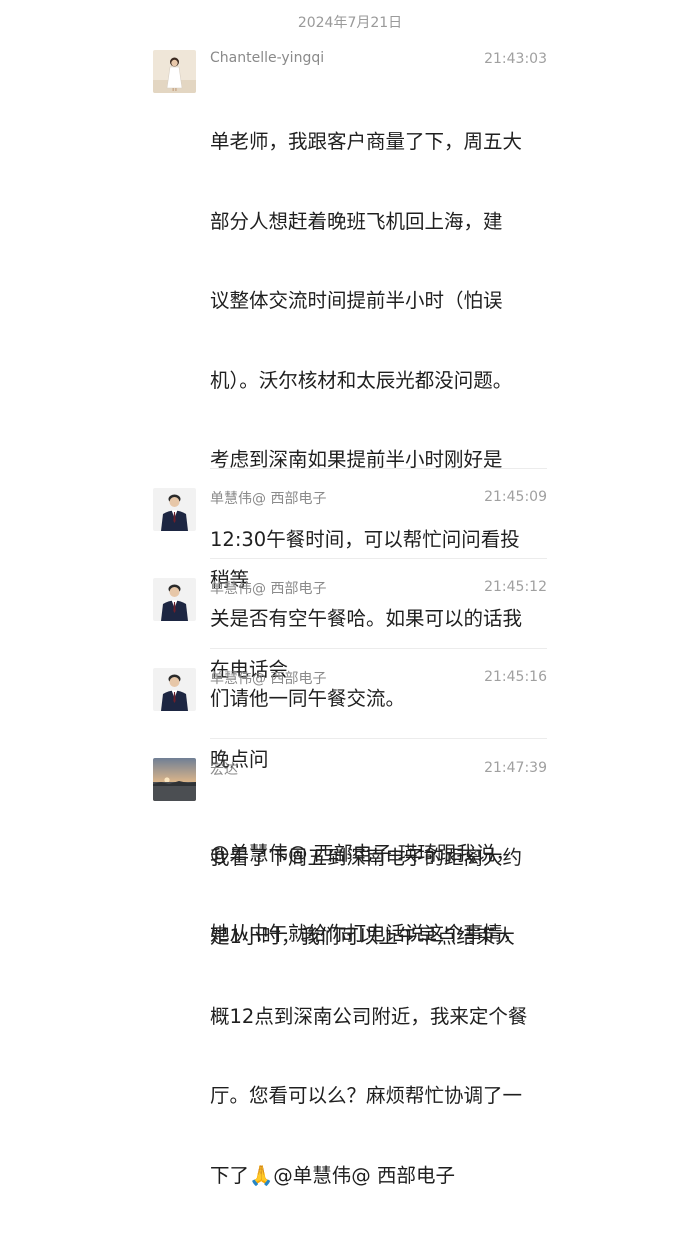 The height and width of the screenshot is (1242, 700). What do you see at coordinates (515, 768) in the screenshot?
I see `message-time: 21:47:39` at bounding box center [515, 768].